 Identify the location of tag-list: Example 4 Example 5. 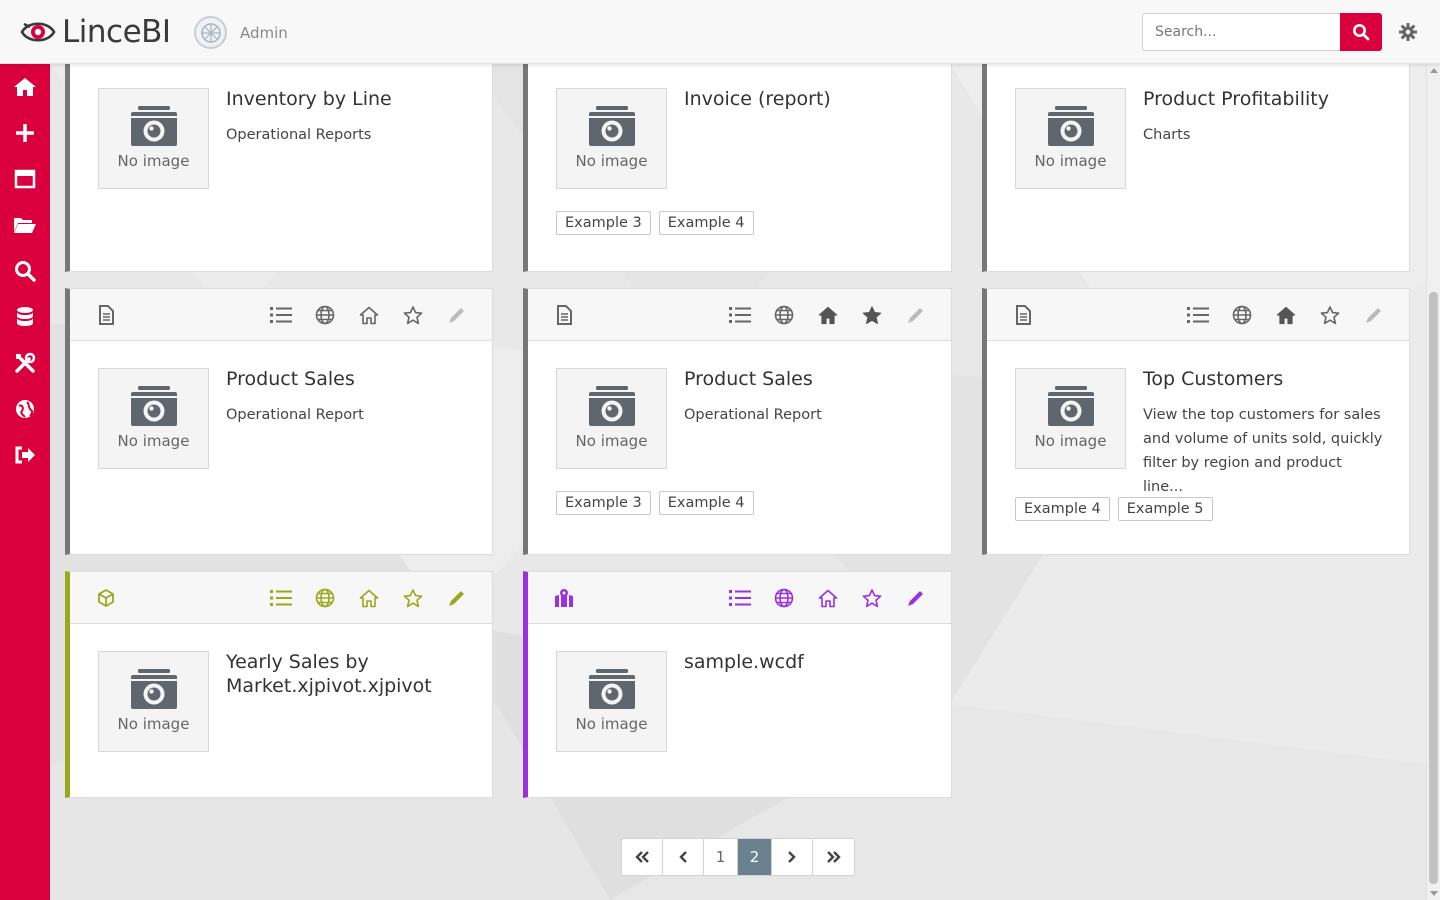
(1118, 509).